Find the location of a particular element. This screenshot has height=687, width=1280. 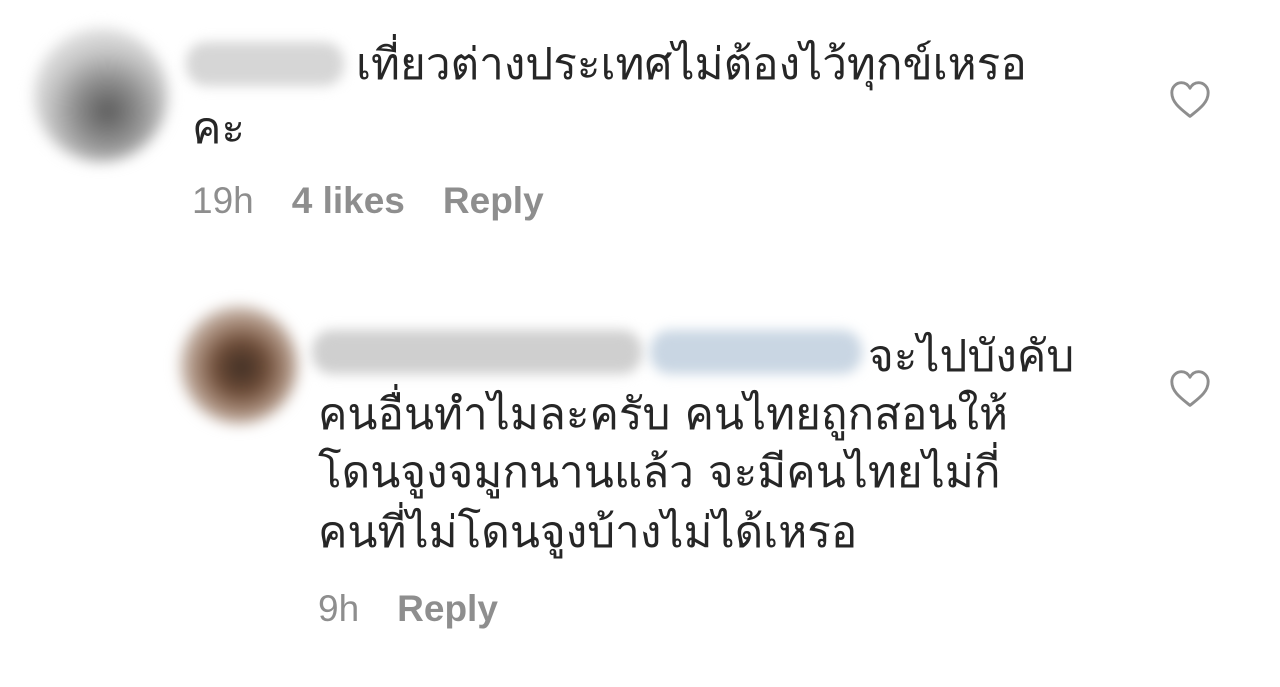

comment-meta: 19h 4 likes Reply is located at coordinates (368, 201).